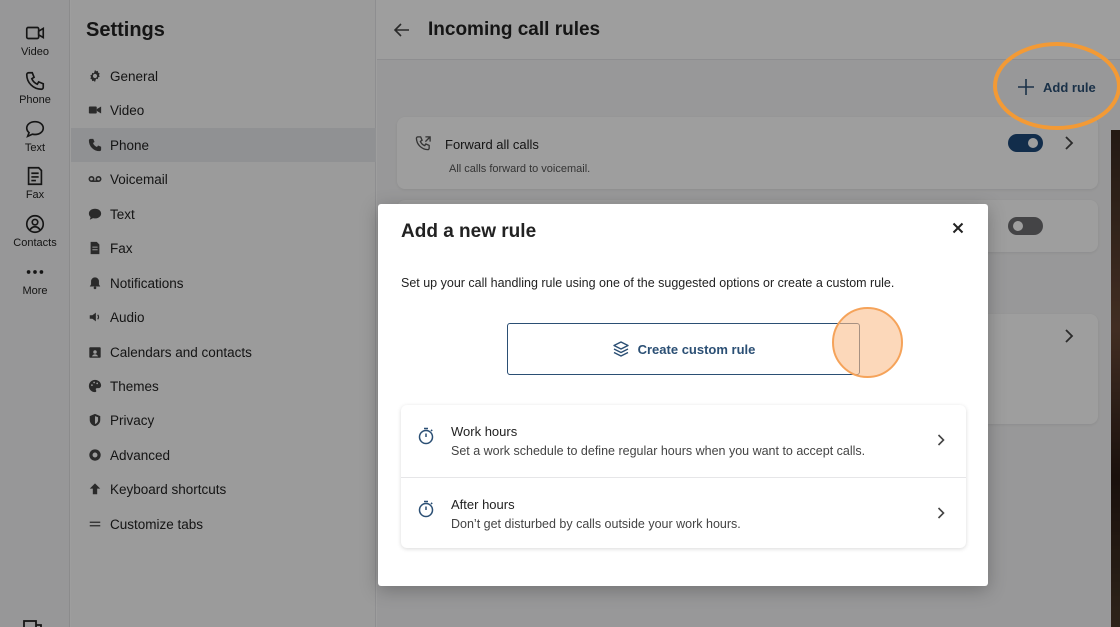  I want to click on option-title: Work hours, so click(484, 431).